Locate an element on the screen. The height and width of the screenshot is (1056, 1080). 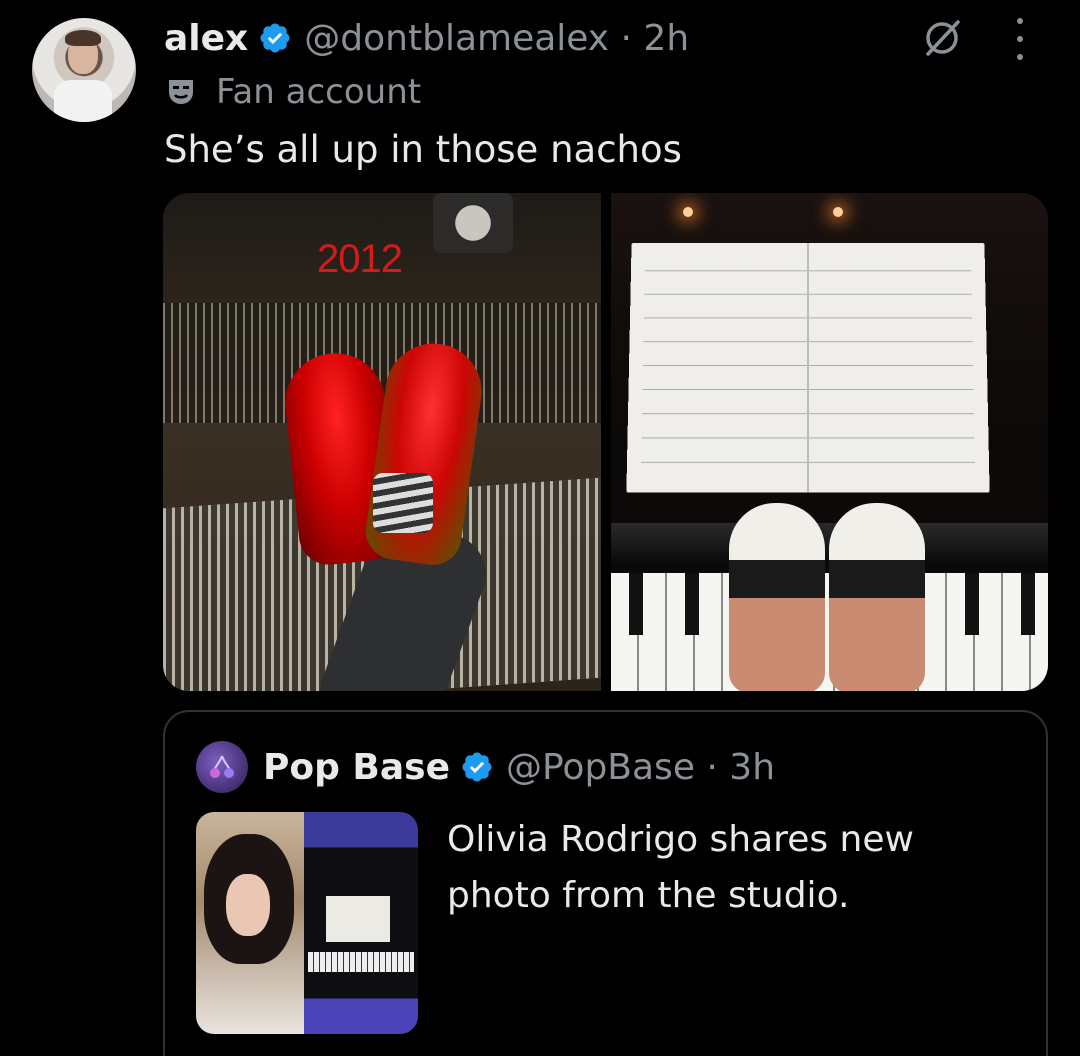
quoted-handle-time: @PopBase · 3h is located at coordinates (640, 767).